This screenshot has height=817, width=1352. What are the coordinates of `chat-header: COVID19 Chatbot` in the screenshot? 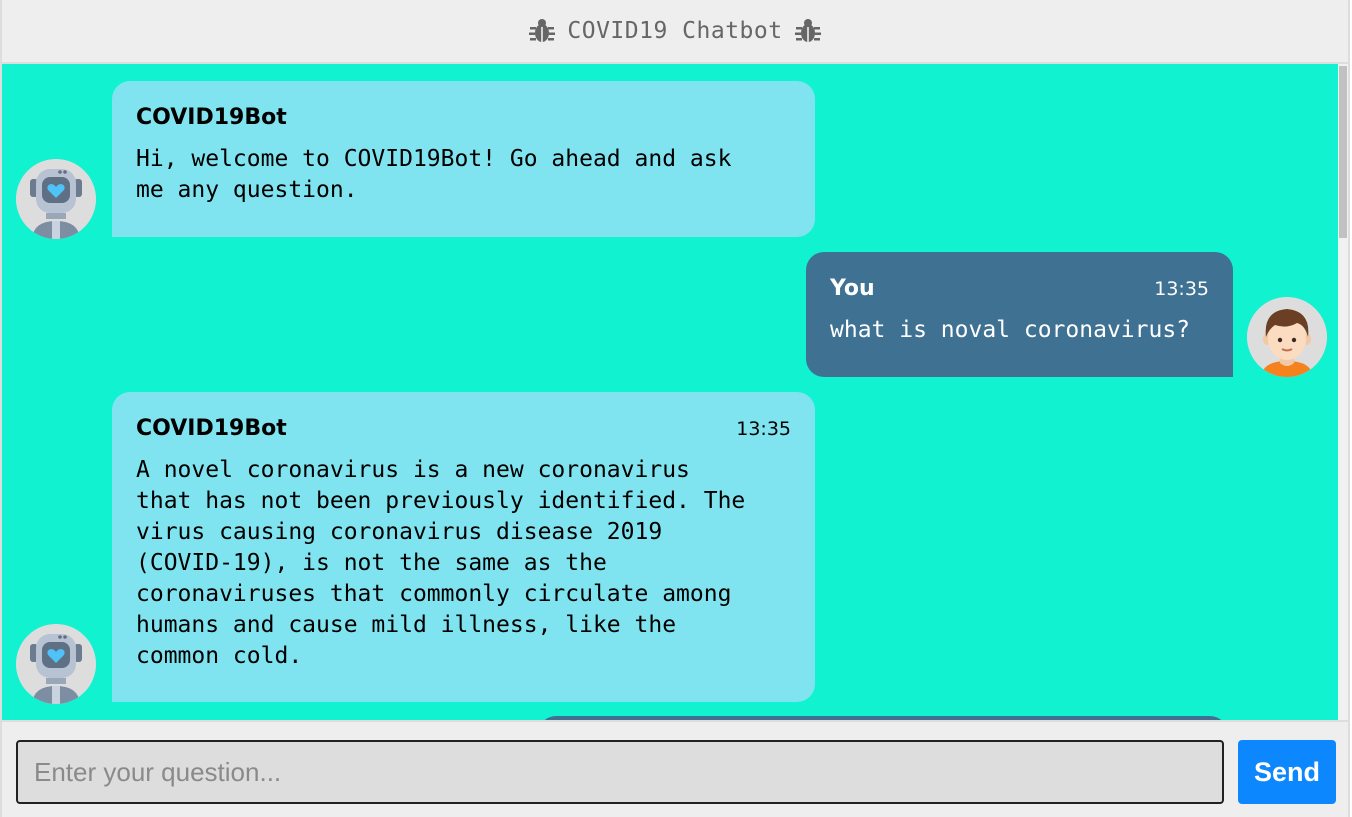 It's located at (675, 32).